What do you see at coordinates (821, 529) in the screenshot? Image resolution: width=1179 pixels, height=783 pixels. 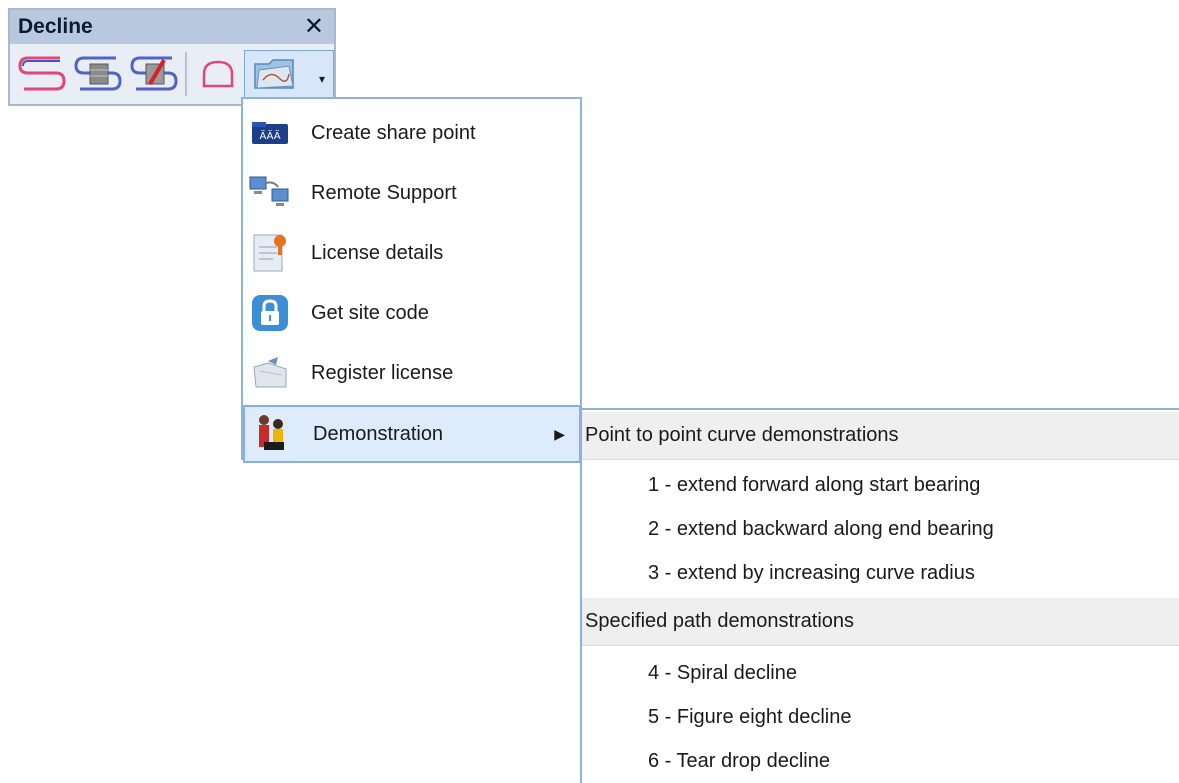 I see `submenu-item-extend-backward: 2 - extend backward along end bearing` at bounding box center [821, 529].